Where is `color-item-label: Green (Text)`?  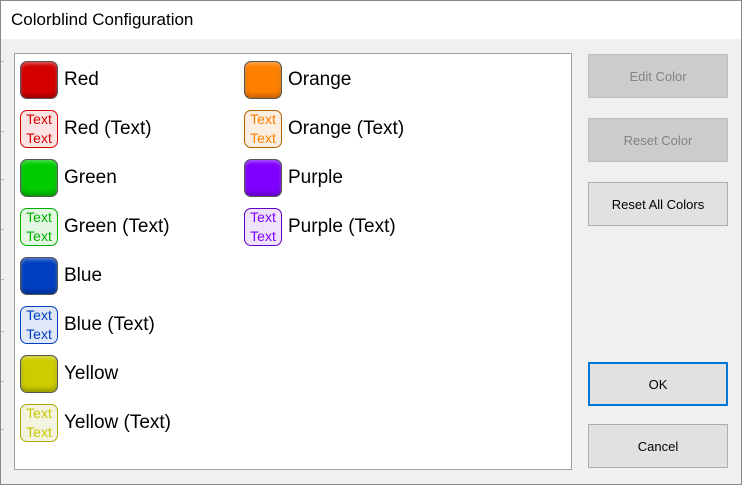 color-item-label: Green (Text) is located at coordinates (117, 226).